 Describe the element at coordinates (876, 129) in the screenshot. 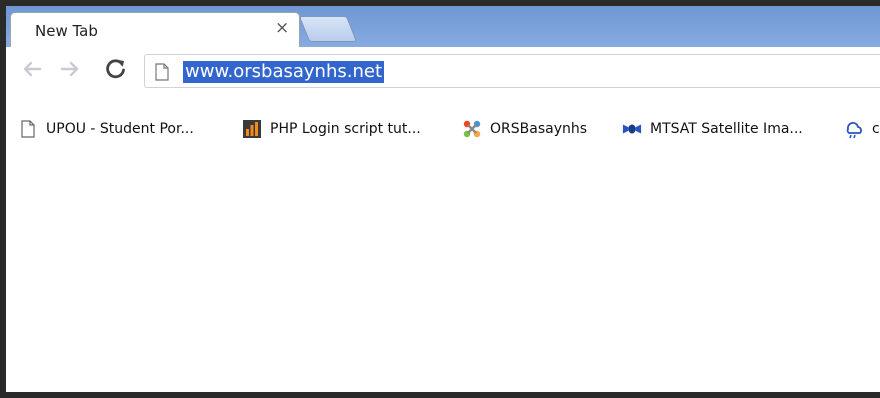

I see `bookmark-label: c` at that location.